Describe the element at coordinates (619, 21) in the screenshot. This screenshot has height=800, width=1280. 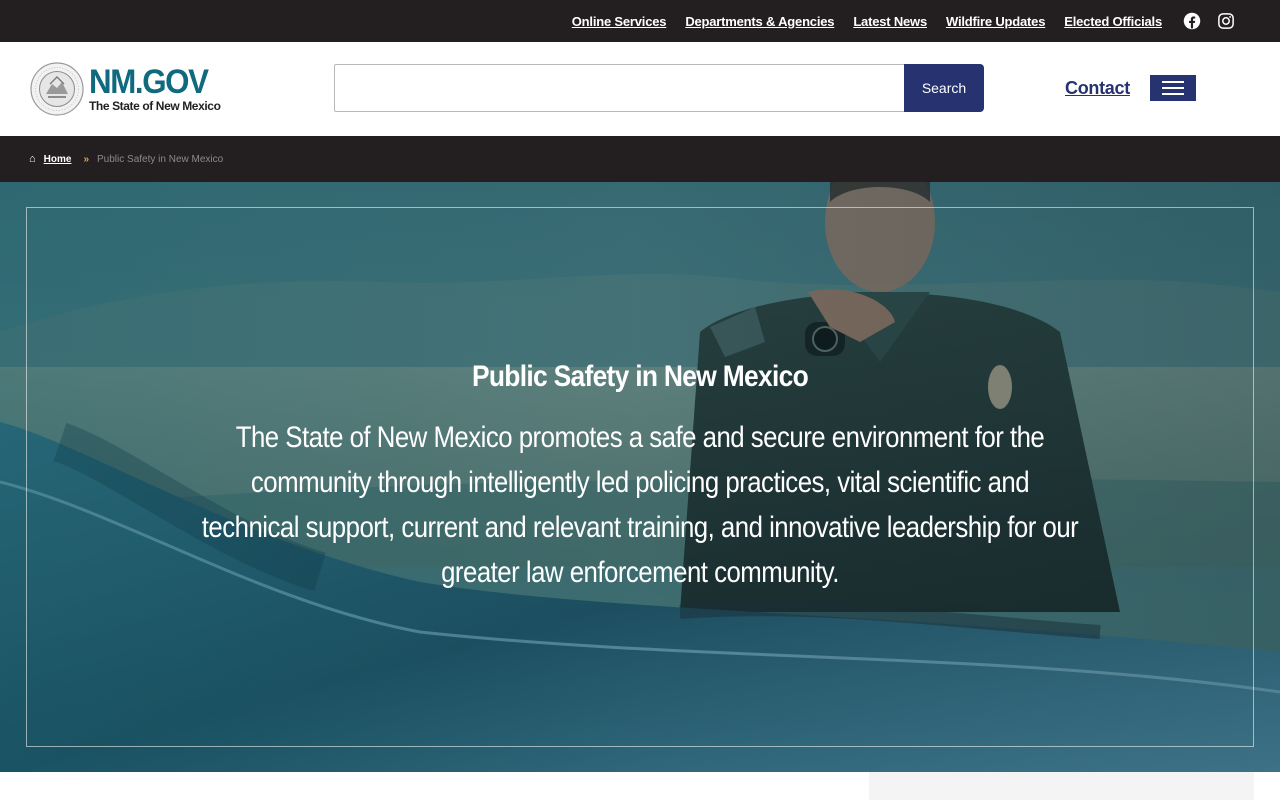
I see `online-services-link: Online Services` at that location.